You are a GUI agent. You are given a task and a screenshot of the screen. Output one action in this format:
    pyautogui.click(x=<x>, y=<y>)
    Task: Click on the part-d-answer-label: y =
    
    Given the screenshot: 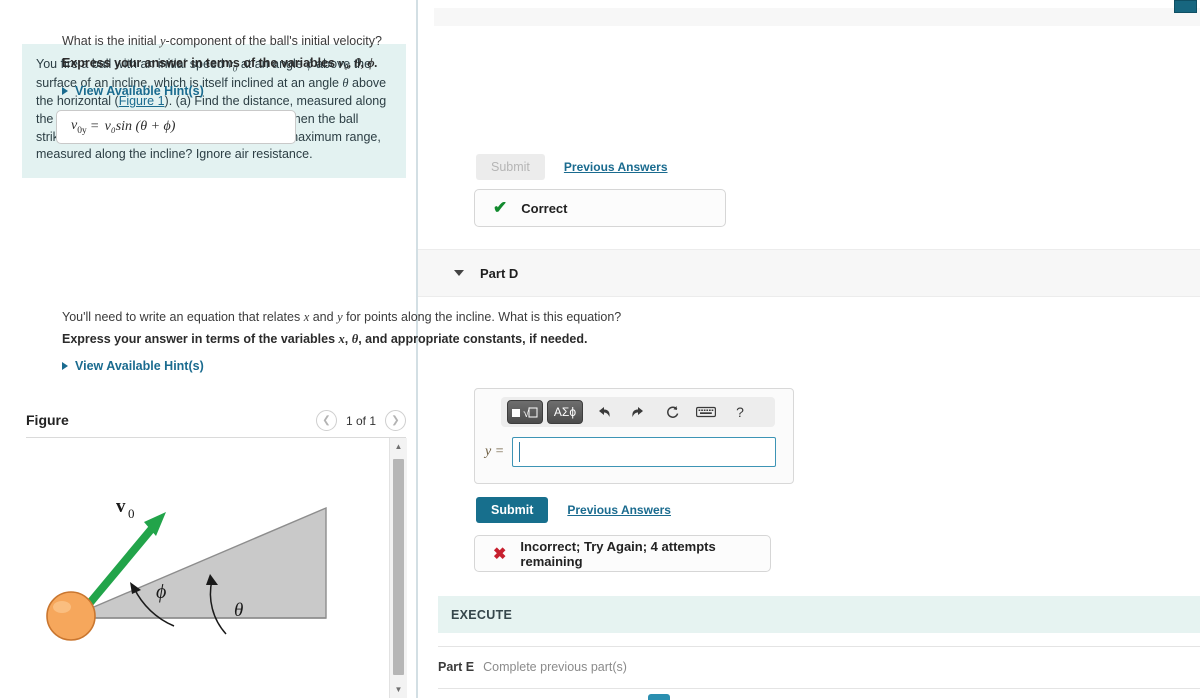 What is the action you would take?
    pyautogui.click(x=495, y=451)
    